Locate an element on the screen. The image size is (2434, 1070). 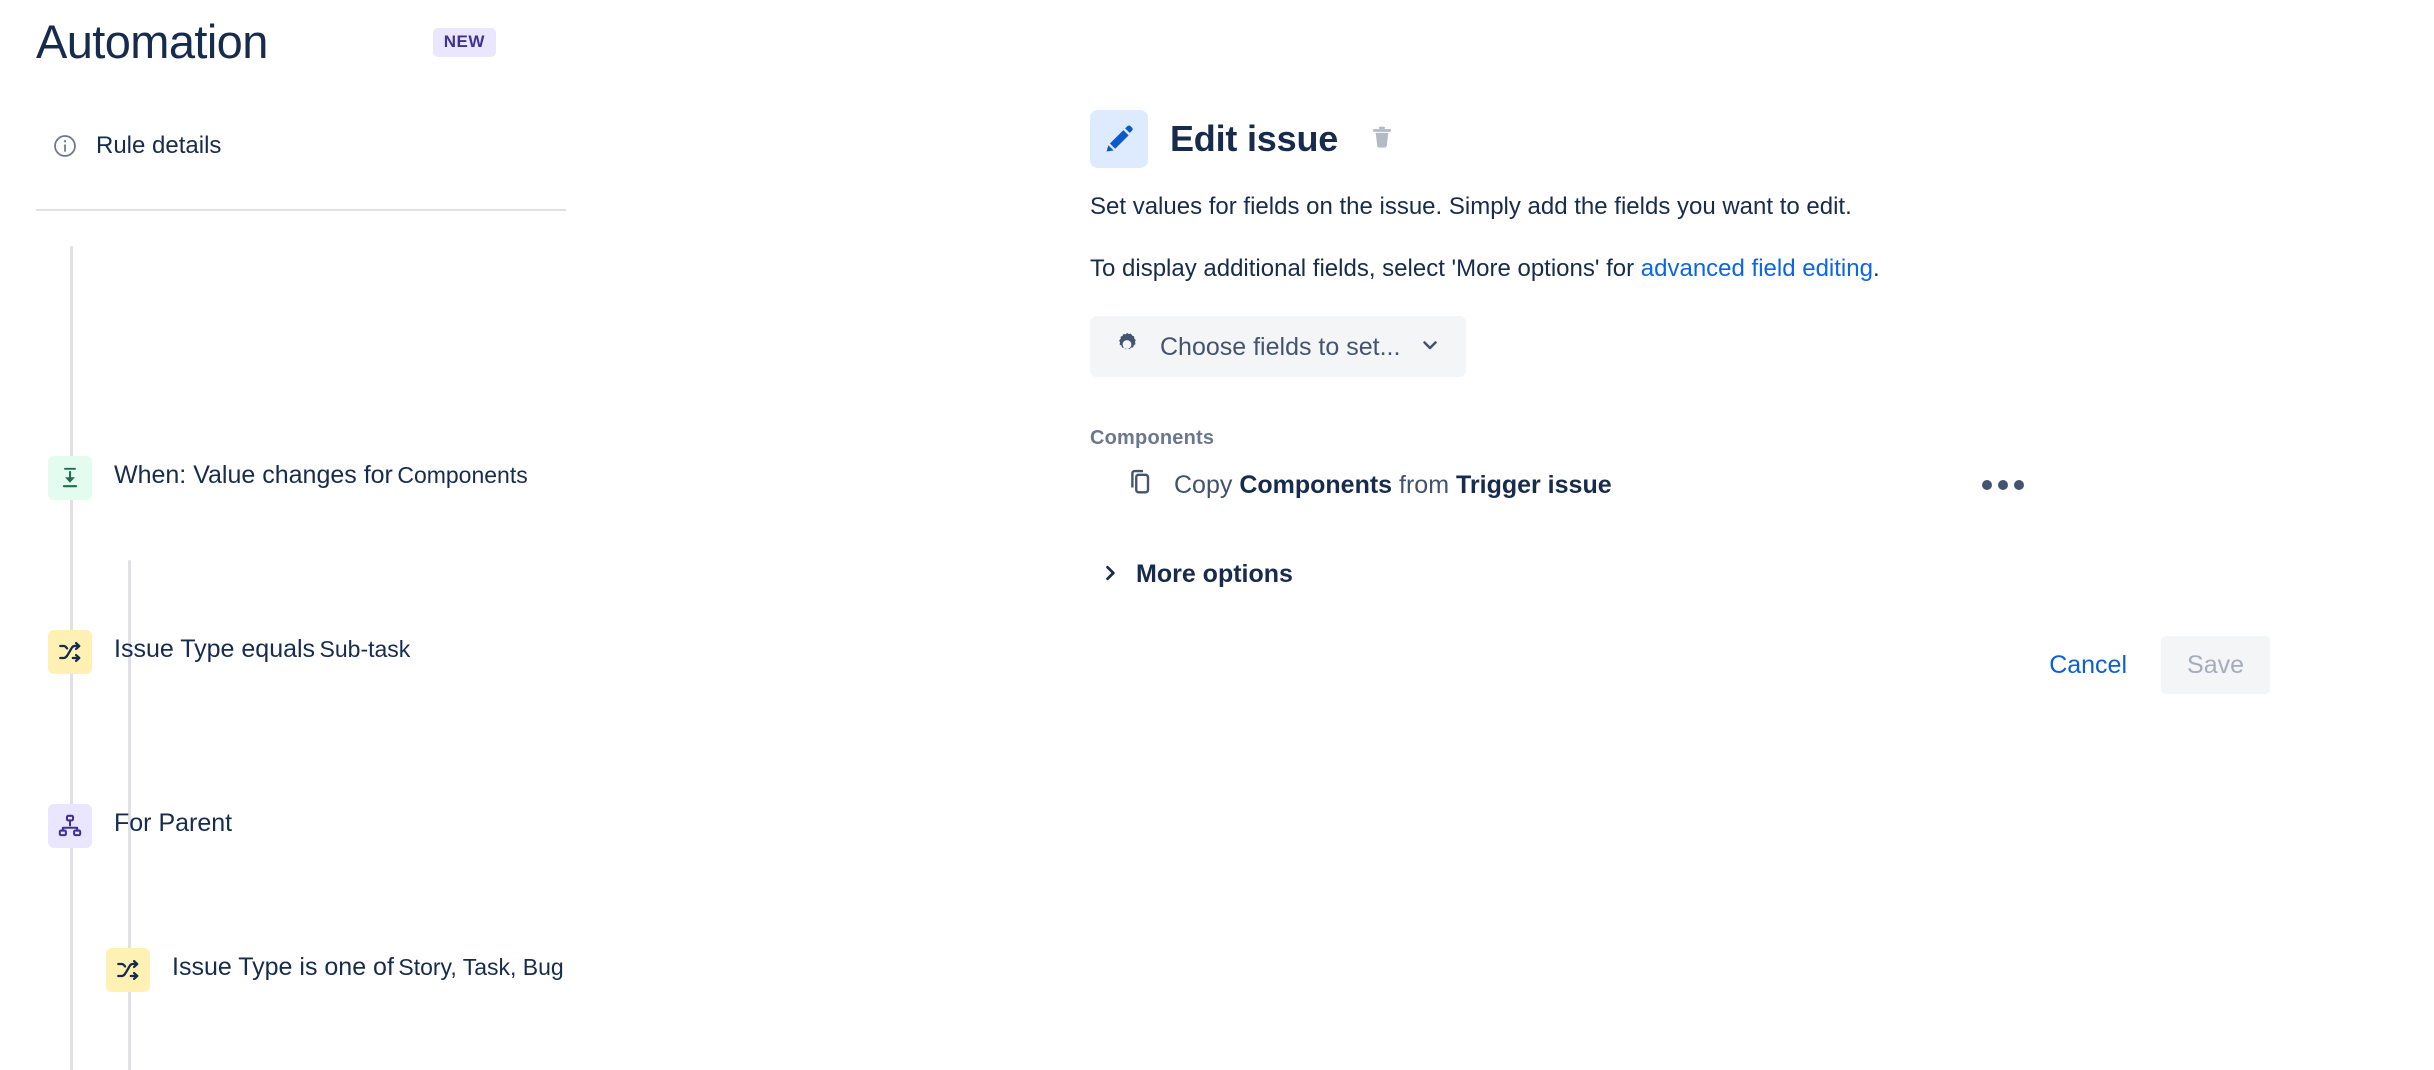
tree-node-subtitle: Story, Task, Bug is located at coordinates (481, 967).